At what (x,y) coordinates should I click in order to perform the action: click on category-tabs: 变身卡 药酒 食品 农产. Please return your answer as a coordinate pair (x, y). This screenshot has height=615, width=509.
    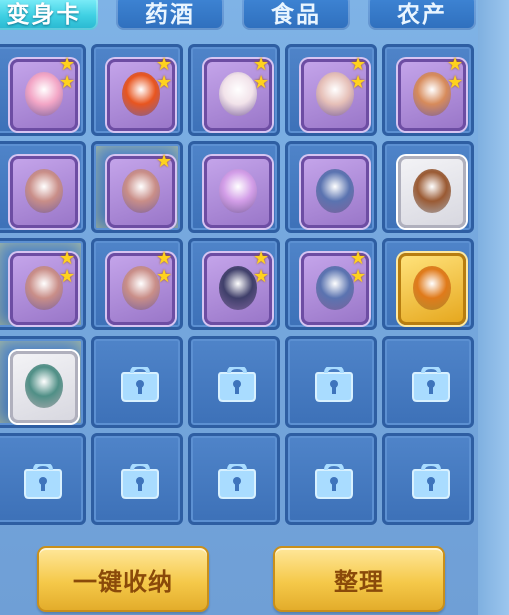
    Looking at the image, I should click on (254, 17).